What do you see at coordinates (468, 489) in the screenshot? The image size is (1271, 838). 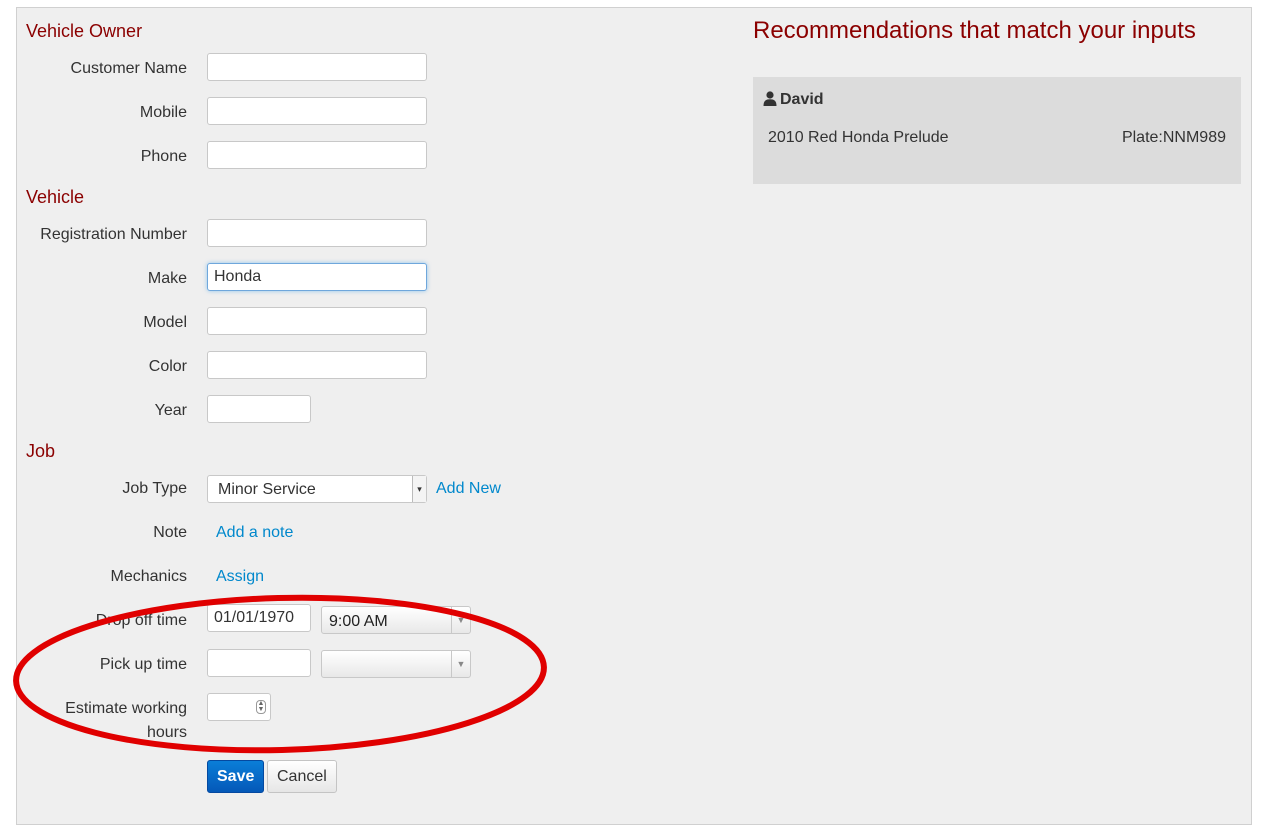 I see `add-new-job-type-link: Add New` at bounding box center [468, 489].